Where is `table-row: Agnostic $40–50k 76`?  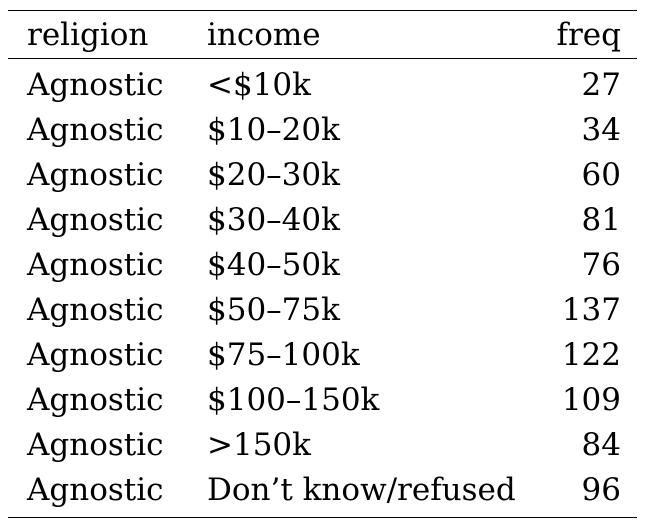 table-row: Agnostic $40–50k 76 is located at coordinates (322, 265).